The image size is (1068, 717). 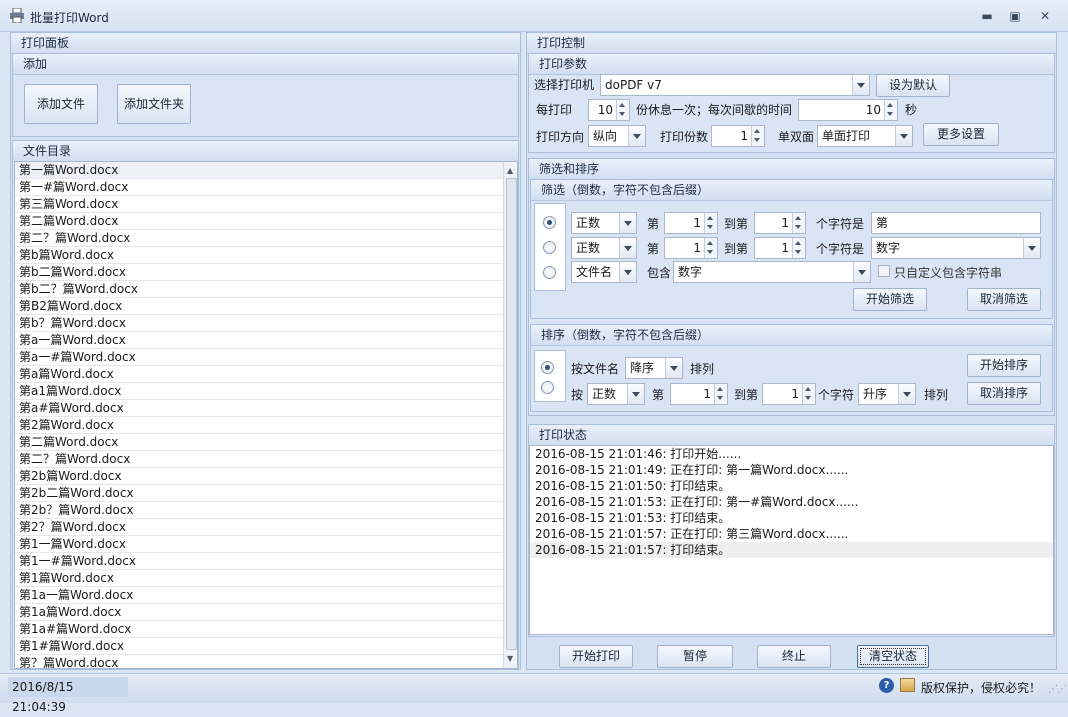 I want to click on interval-stepper: 10, so click(x=848, y=110).